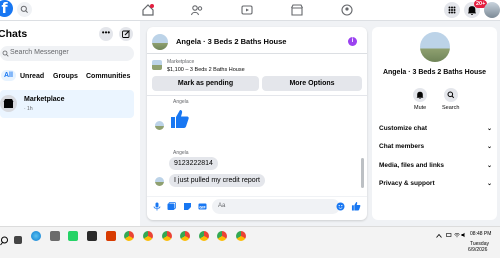  What do you see at coordinates (403, 128) in the screenshot?
I see `menu-label: Customize chat` at bounding box center [403, 128].